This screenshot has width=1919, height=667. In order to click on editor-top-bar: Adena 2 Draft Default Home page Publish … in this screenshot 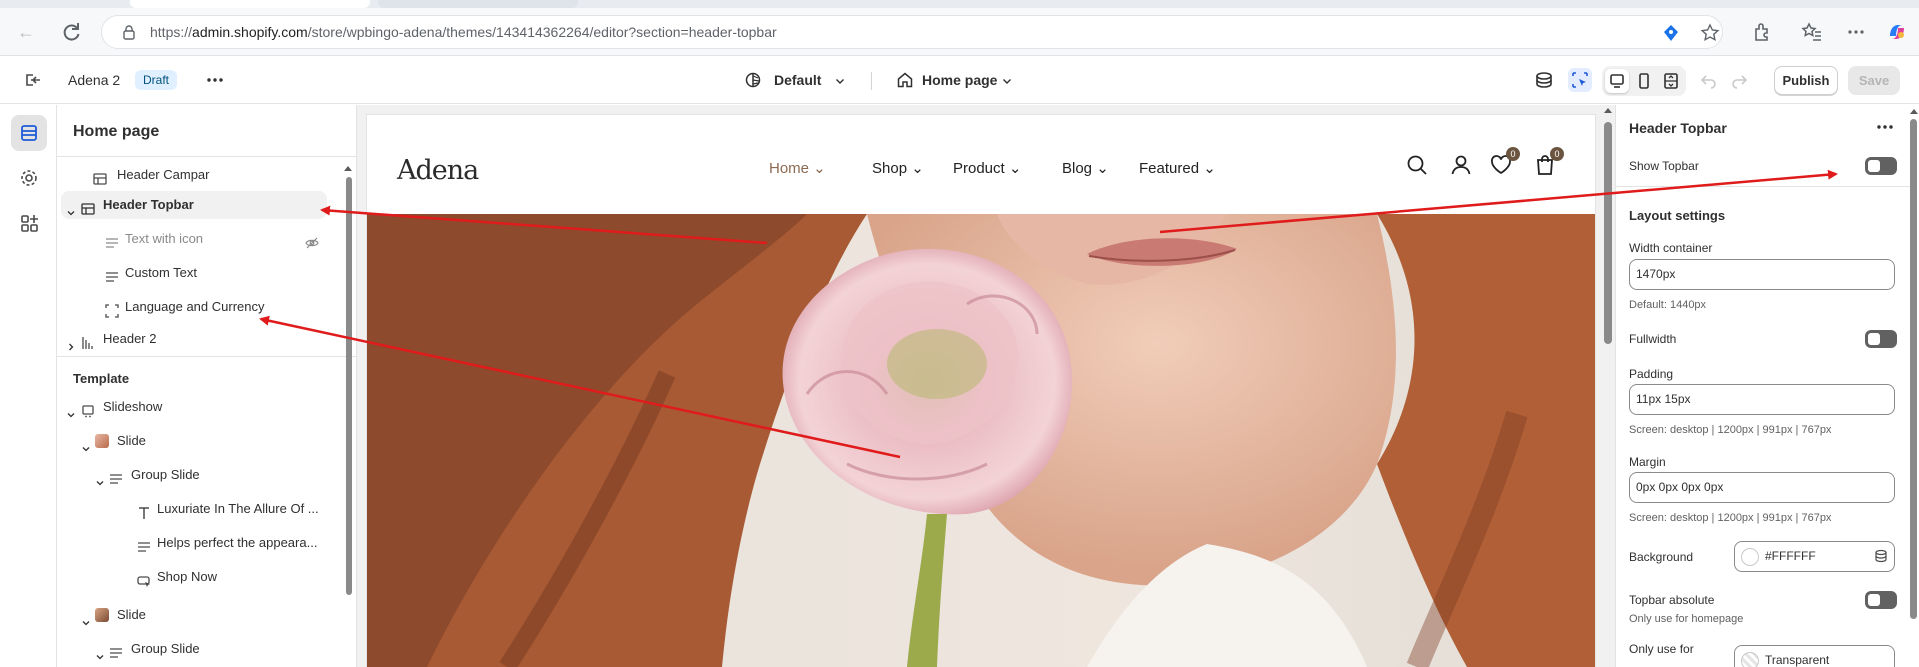, I will do `click(959, 80)`.